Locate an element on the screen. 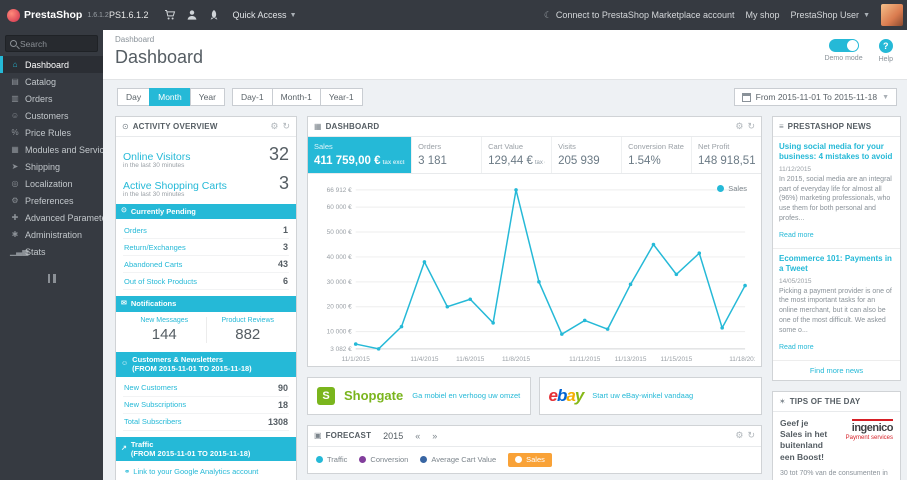 This screenshot has height=480, width=907. logo-text: PrestaShop is located at coordinates (53, 15).